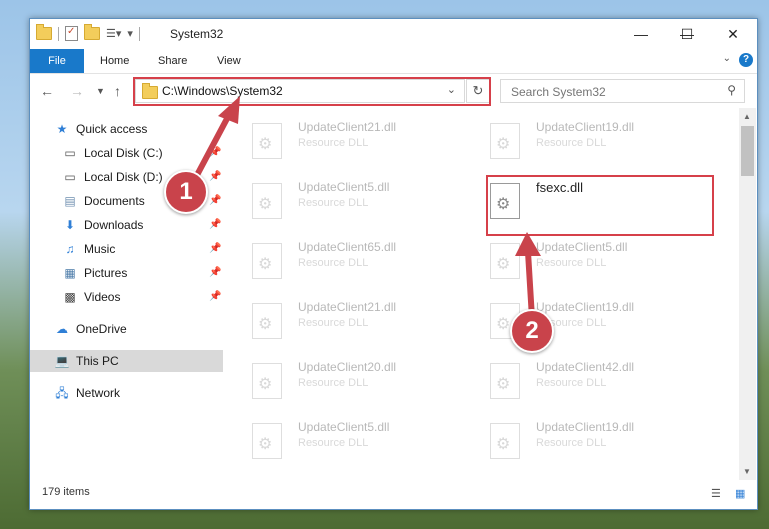 This screenshot has height=529, width=769. Describe the element at coordinates (532, 331) in the screenshot. I see `step-2-badge: 2` at that location.